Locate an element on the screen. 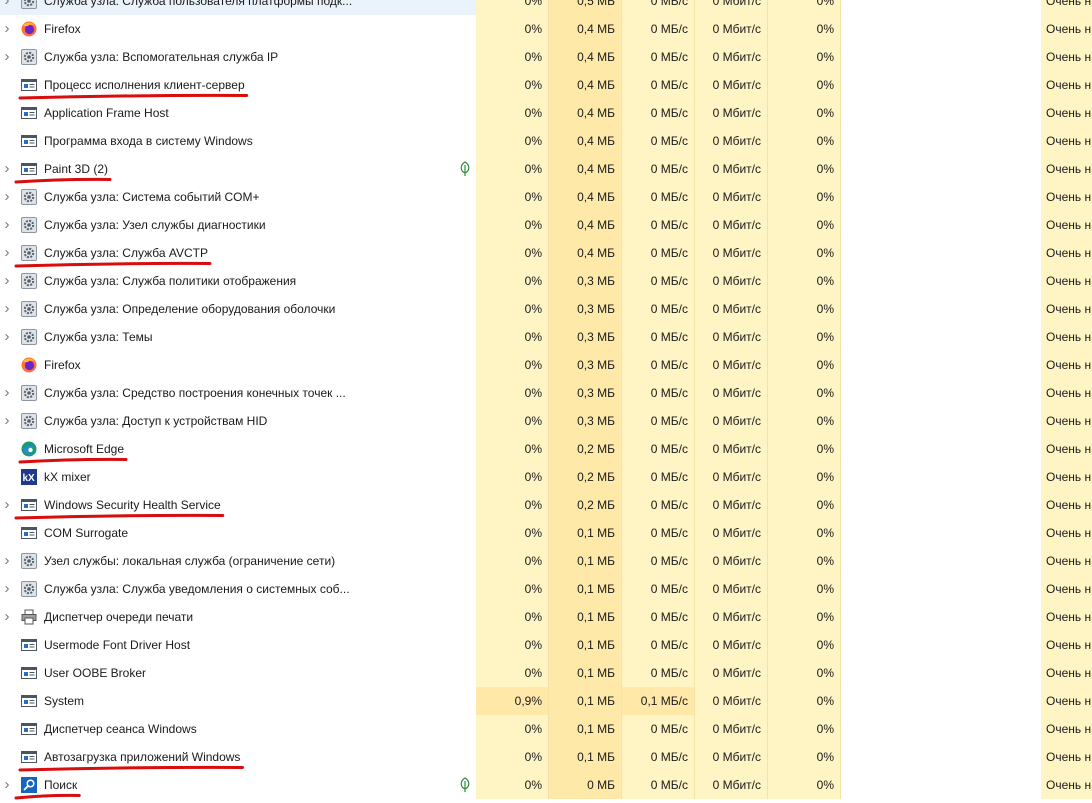 Image resolution: width=1092 pixels, height=803 pixels. process-name-cell: › Служба узла: Доступ к устройствам HID is located at coordinates (238, 421).